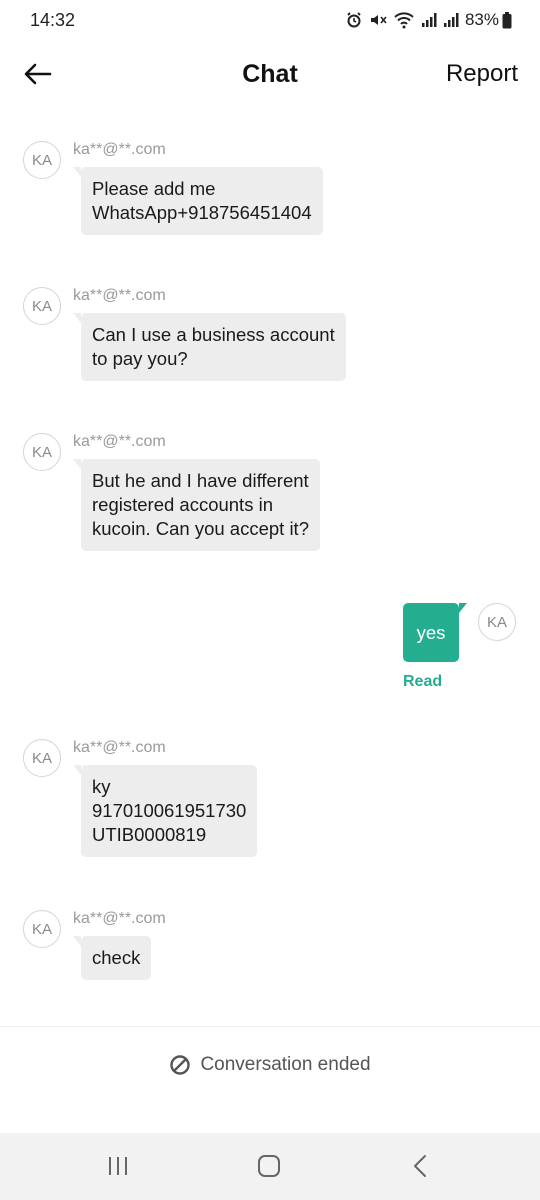  Describe the element at coordinates (404, 20) in the screenshot. I see `wifi-icon` at that location.